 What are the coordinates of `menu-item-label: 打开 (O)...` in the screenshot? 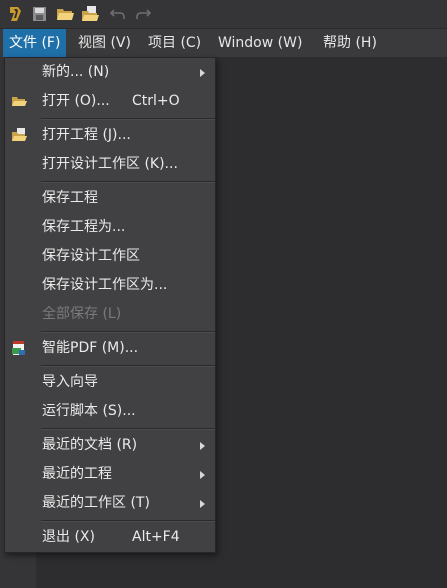 It's located at (76, 101).